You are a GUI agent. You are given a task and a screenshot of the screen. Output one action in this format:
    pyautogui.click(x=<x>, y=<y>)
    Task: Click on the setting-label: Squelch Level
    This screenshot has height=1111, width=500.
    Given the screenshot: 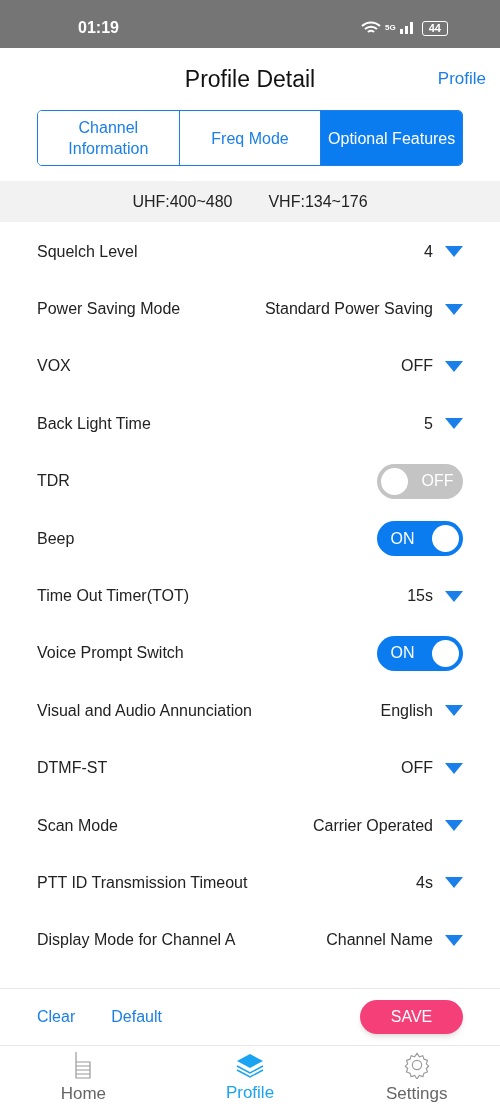 What is the action you would take?
    pyautogui.click(x=87, y=251)
    